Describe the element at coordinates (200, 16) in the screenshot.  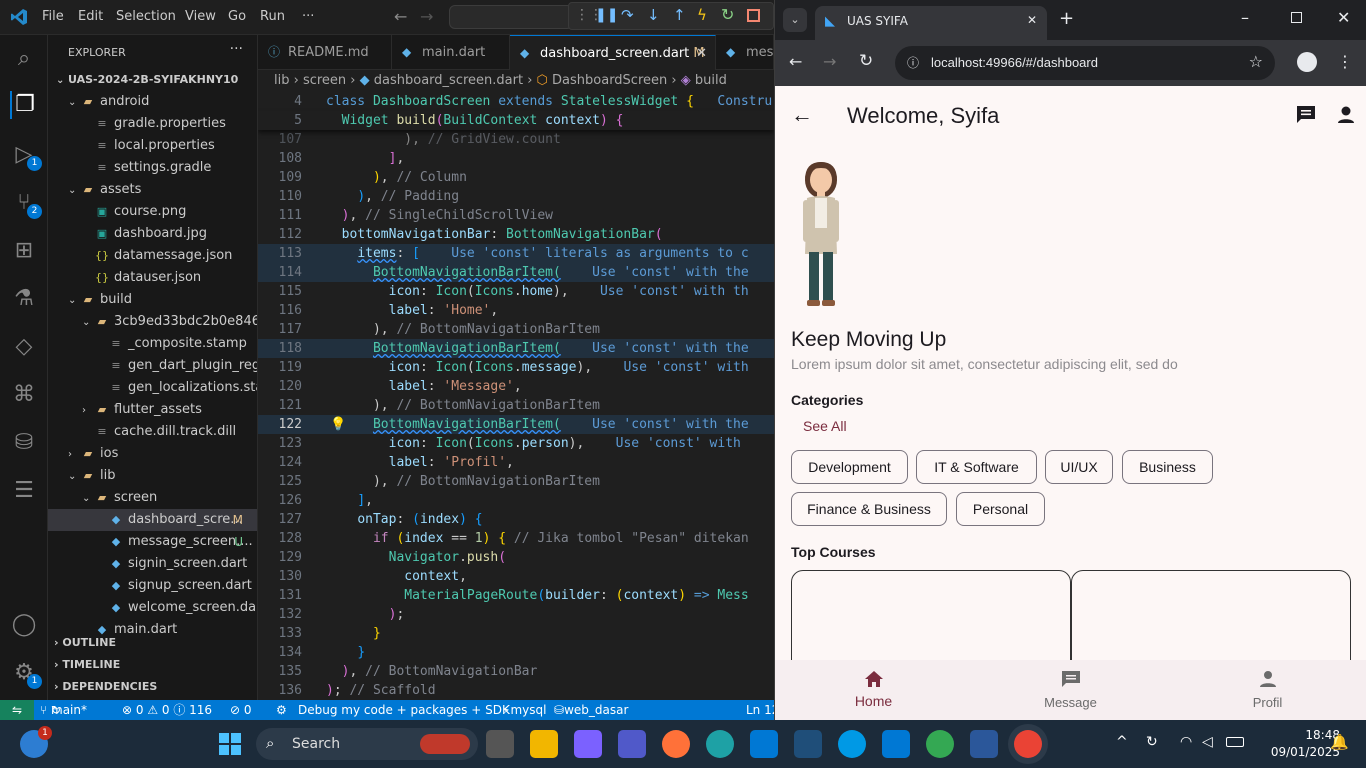
I see `menu-view: View` at that location.